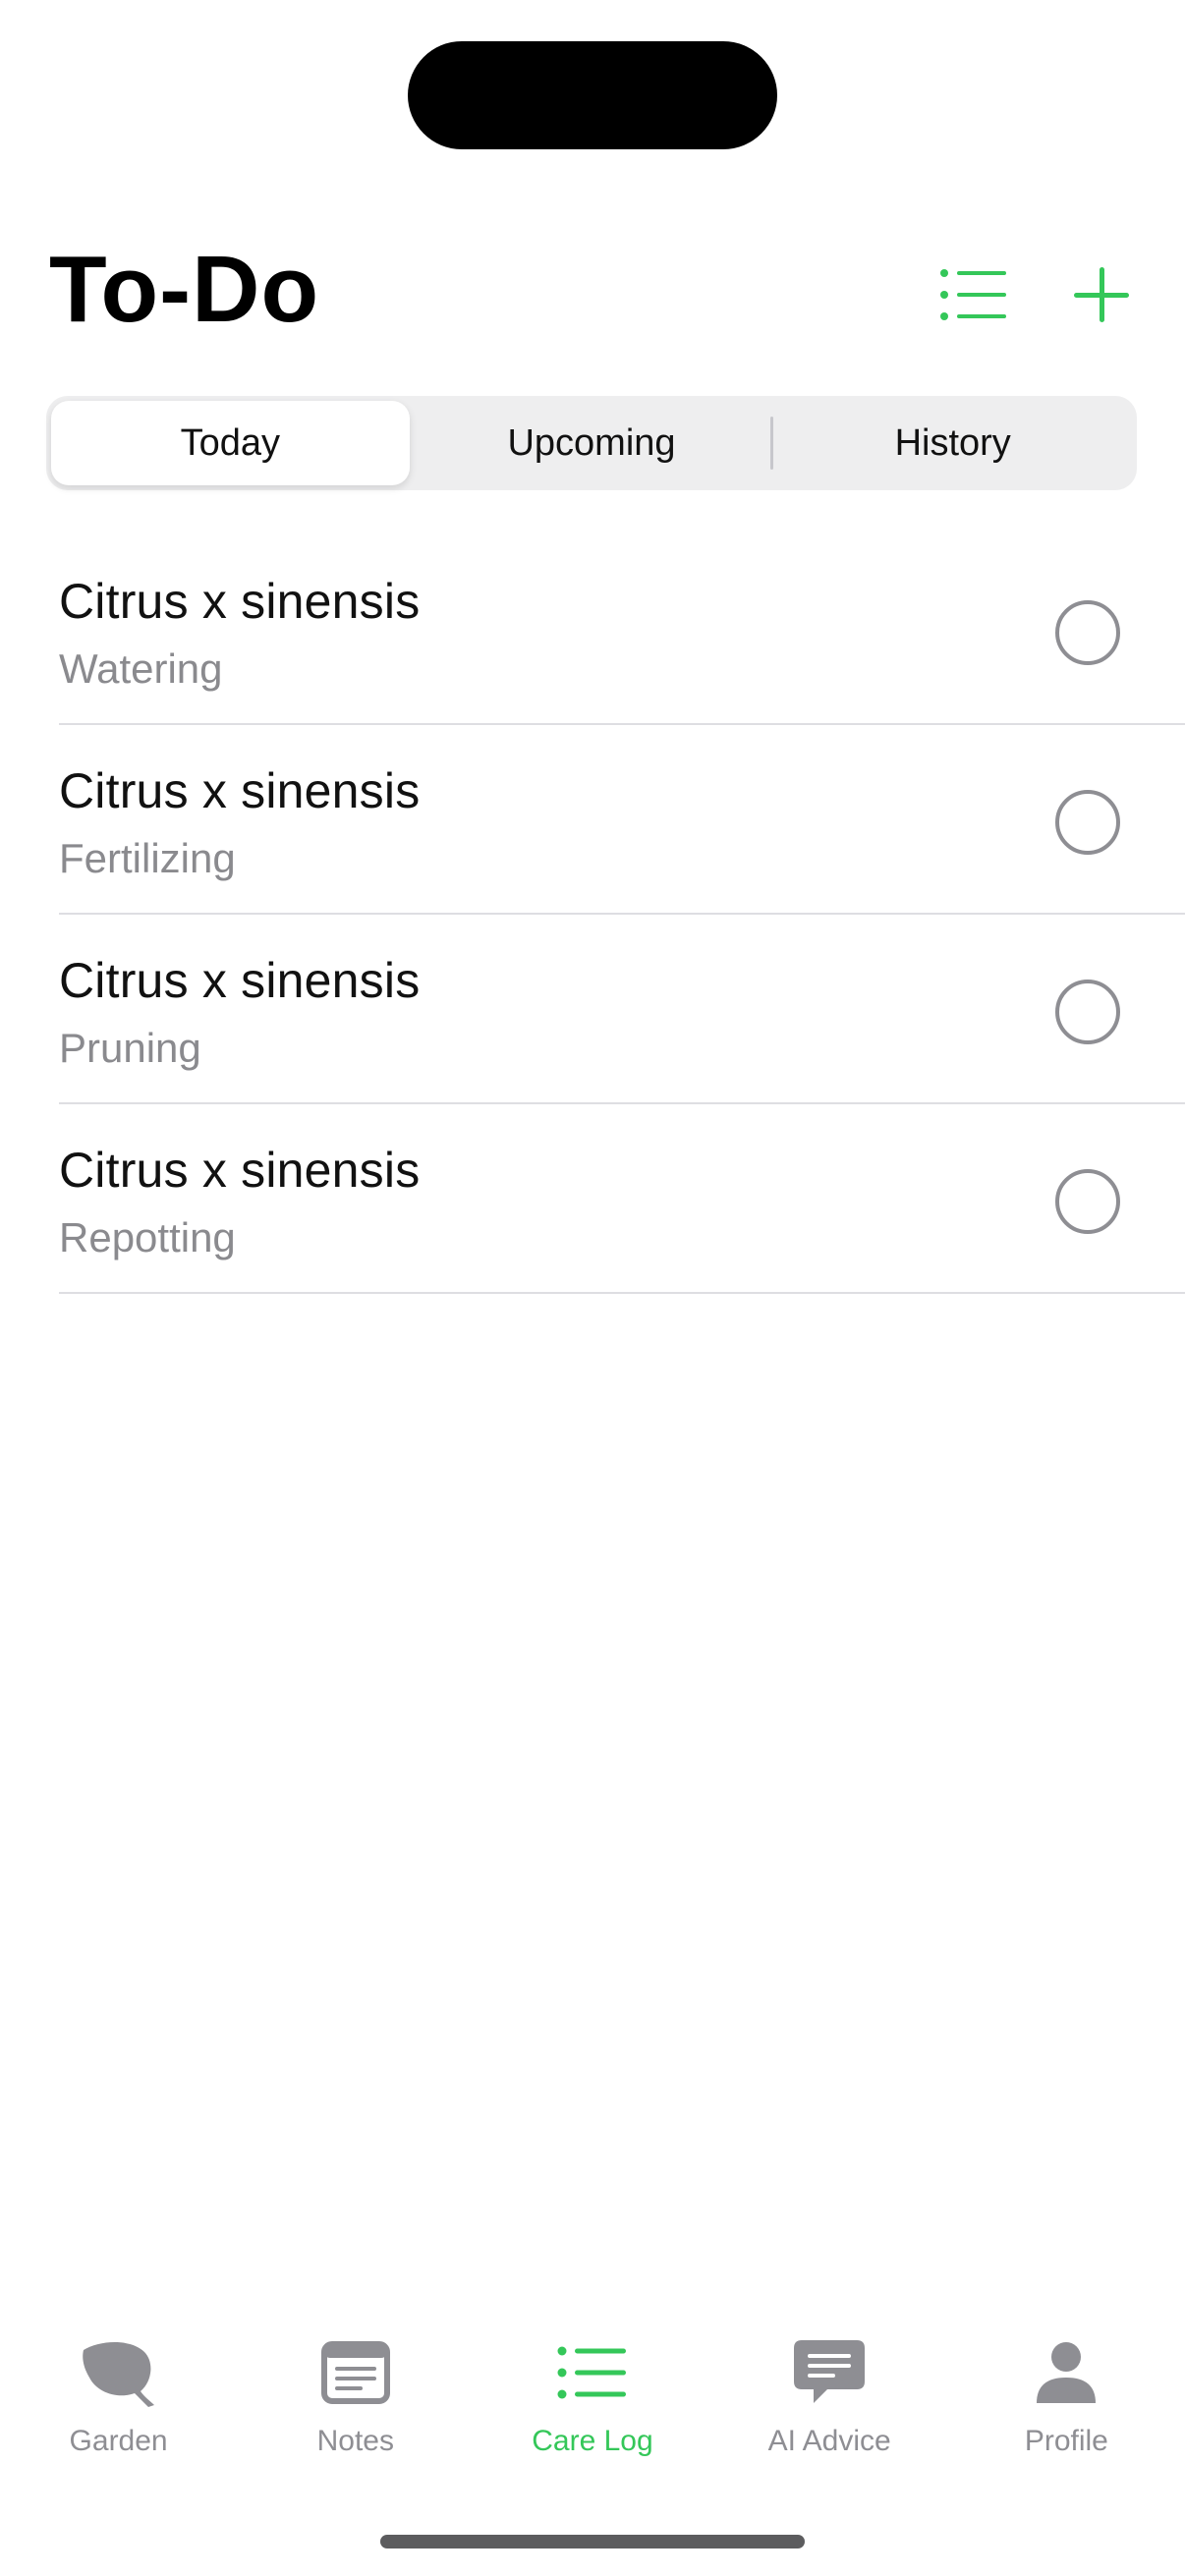 Image resolution: width=1185 pixels, height=2576 pixels. What do you see at coordinates (622, 1009) in the screenshot?
I see `list-item: Citrus x sinensis Pruning` at bounding box center [622, 1009].